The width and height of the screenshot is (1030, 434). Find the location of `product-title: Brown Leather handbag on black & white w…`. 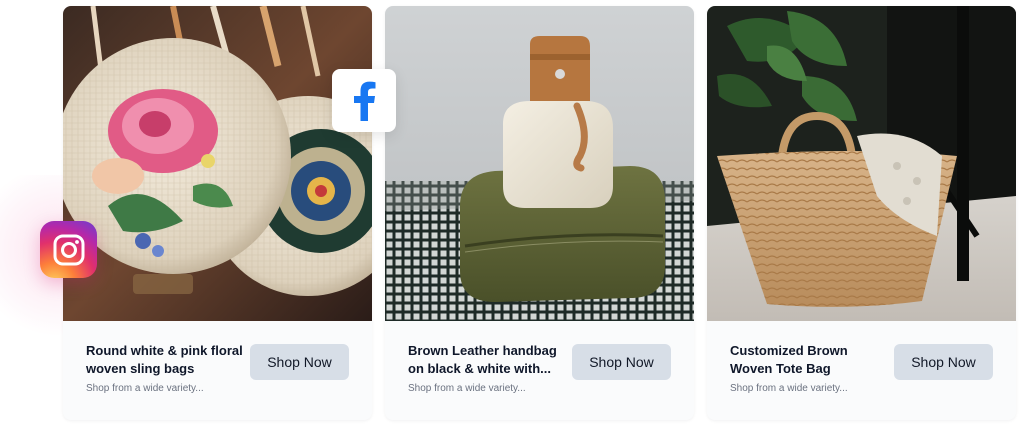

product-title: Brown Leather handbag on black & white w… is located at coordinates (482, 359).